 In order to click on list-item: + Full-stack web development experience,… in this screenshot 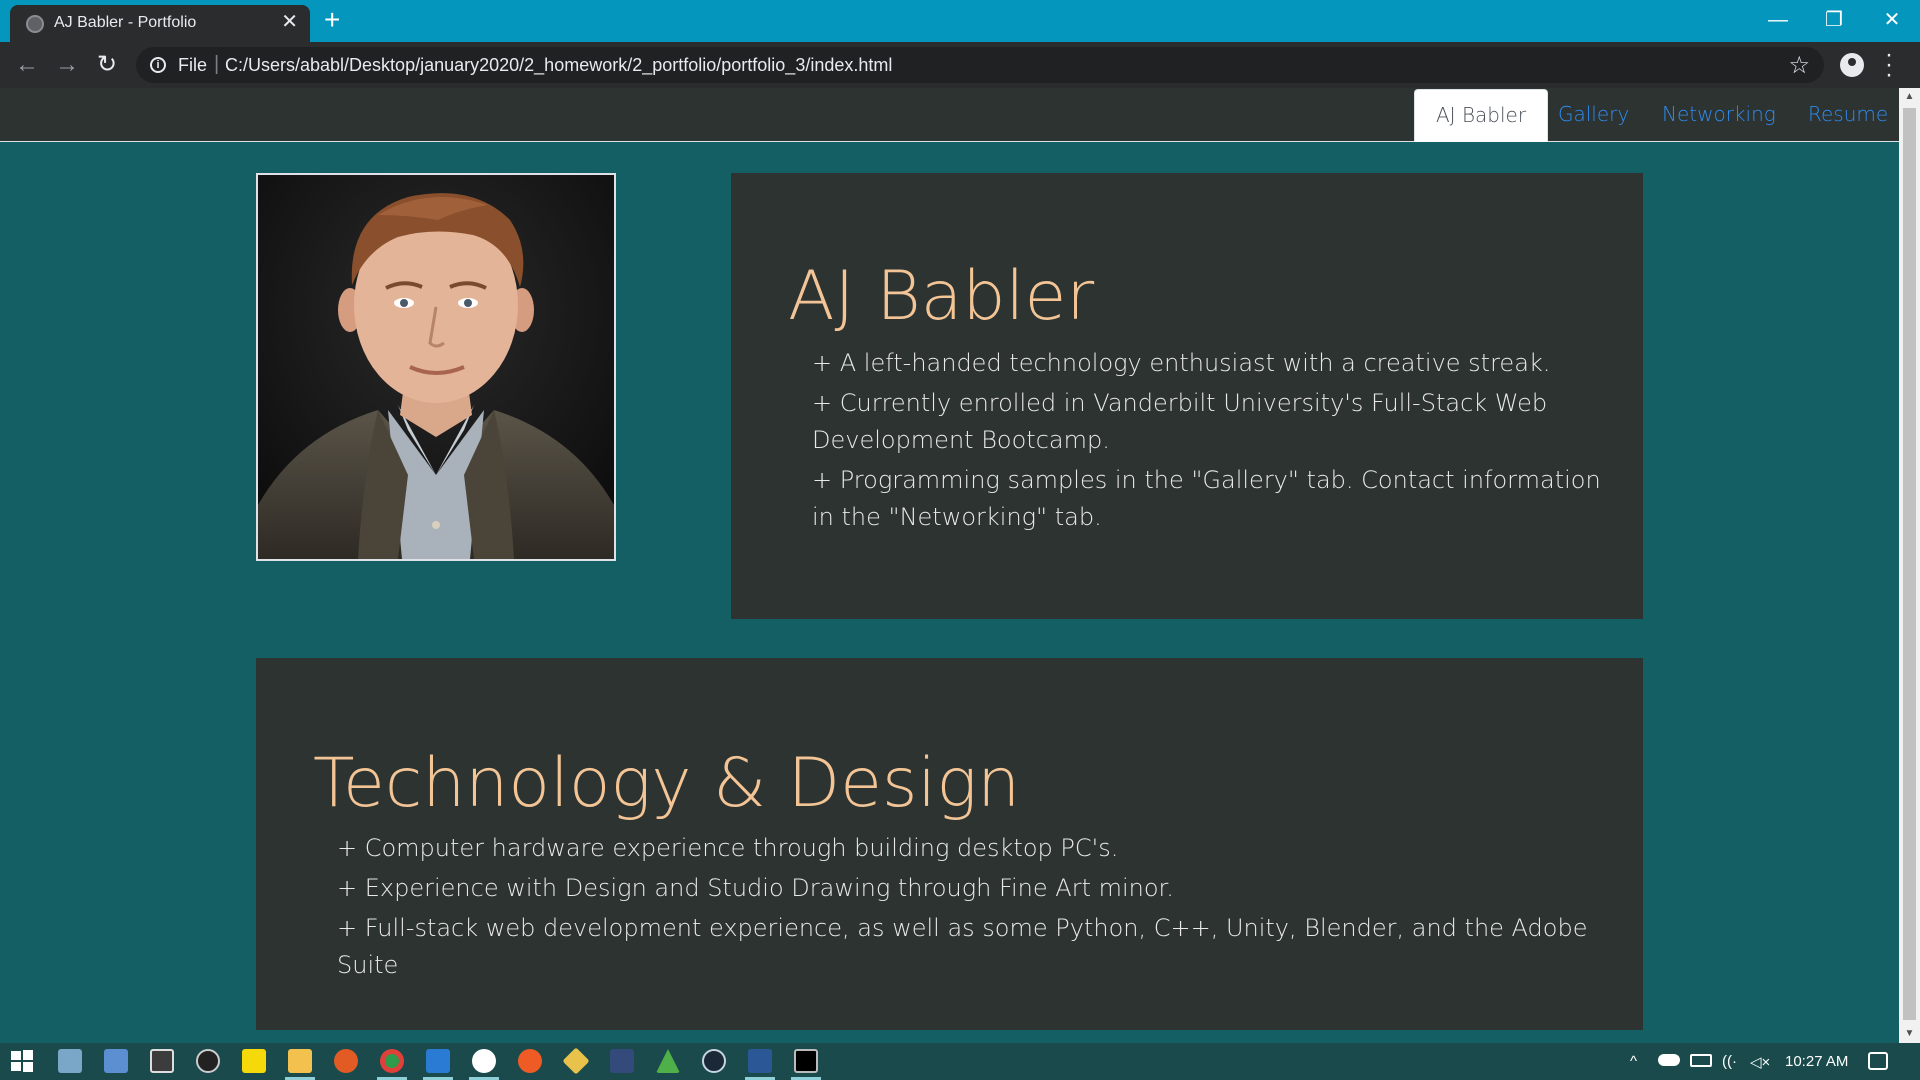, I will do `click(962, 946)`.